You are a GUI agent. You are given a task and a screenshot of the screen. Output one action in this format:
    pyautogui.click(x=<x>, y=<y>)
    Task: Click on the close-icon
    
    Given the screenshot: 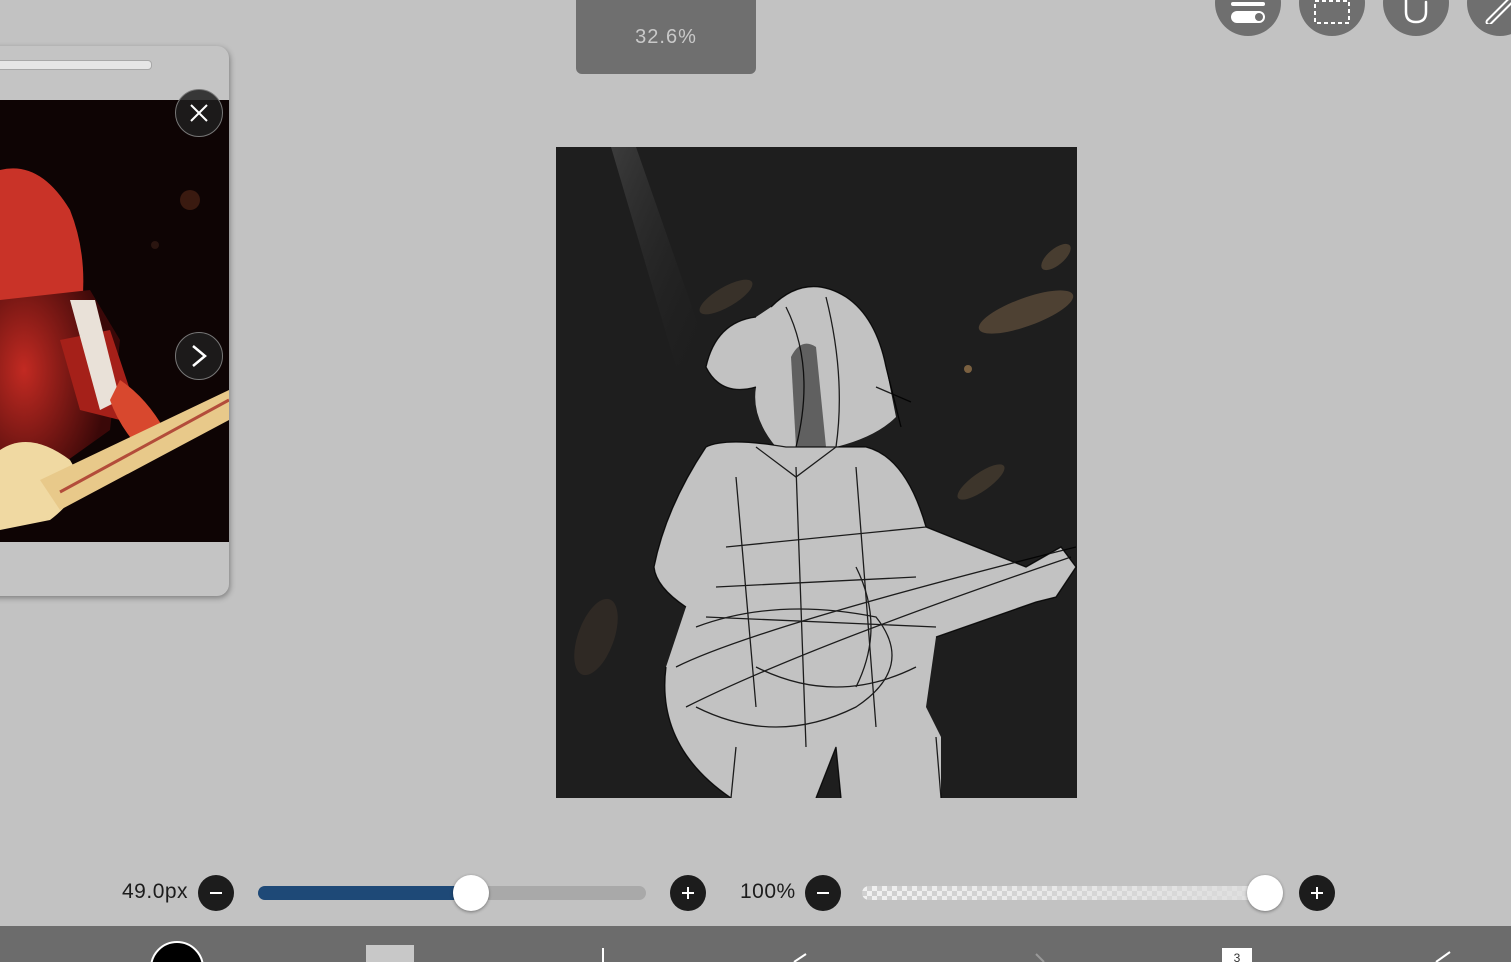 What is the action you would take?
    pyautogui.click(x=199, y=113)
    